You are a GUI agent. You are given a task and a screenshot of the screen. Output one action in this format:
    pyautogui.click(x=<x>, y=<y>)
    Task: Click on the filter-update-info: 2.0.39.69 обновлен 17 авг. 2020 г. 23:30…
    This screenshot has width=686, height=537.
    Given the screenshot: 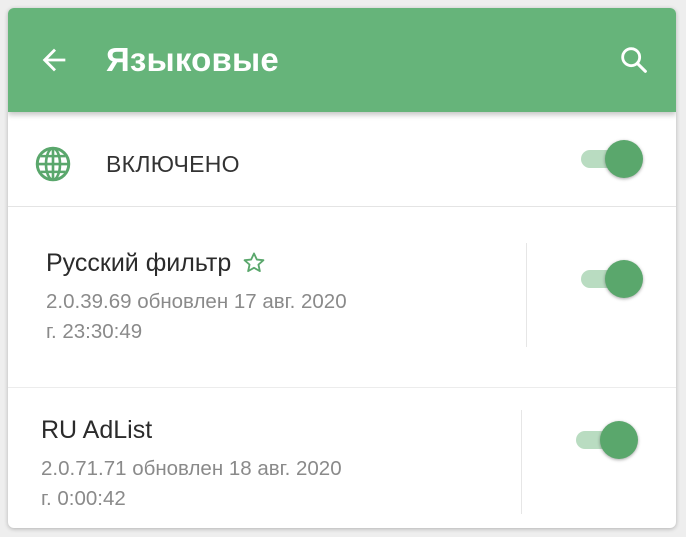 What is the action you would take?
    pyautogui.click(x=256, y=317)
    